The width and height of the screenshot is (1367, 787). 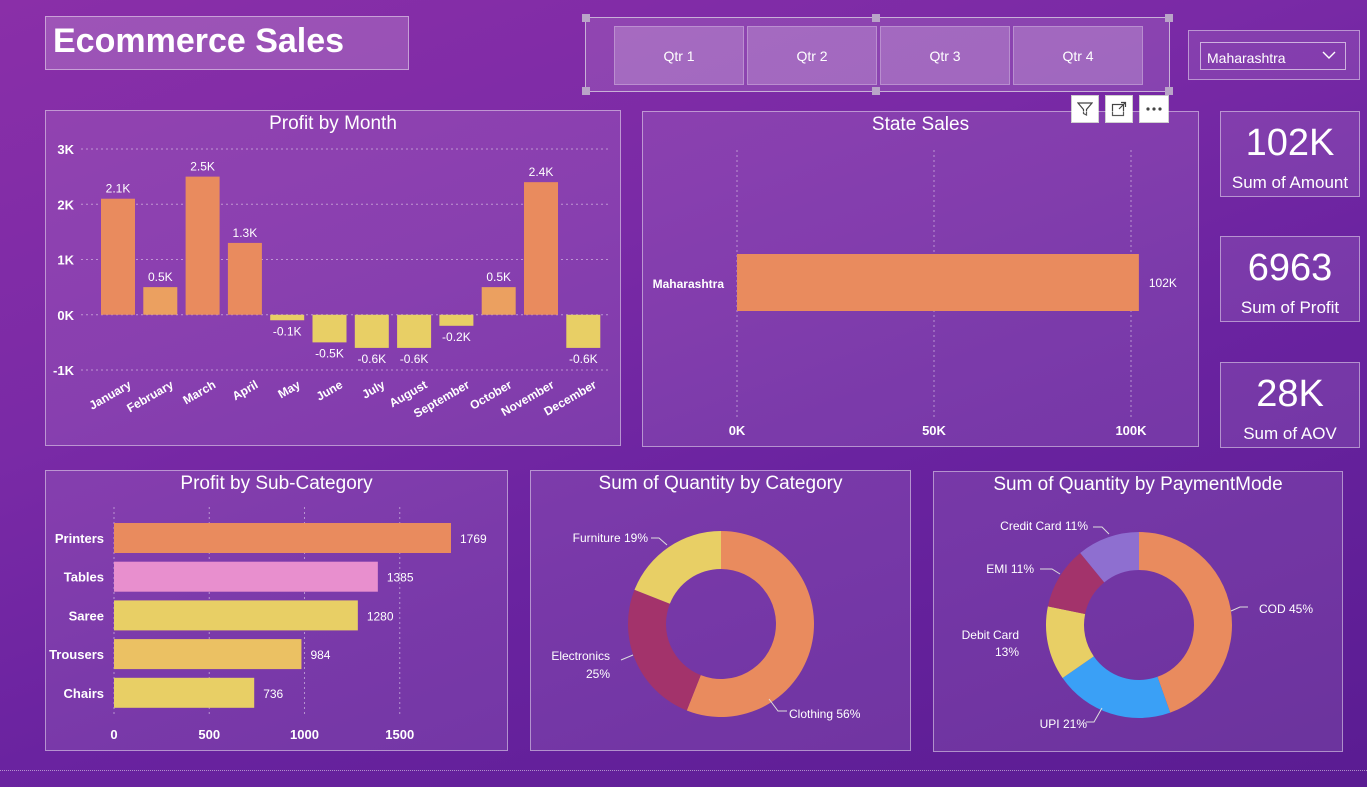 What do you see at coordinates (330, 390) in the screenshot?
I see `x-tick-label: June` at bounding box center [330, 390].